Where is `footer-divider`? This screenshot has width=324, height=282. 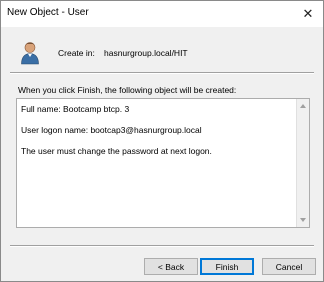
footer-divider is located at coordinates (162, 246).